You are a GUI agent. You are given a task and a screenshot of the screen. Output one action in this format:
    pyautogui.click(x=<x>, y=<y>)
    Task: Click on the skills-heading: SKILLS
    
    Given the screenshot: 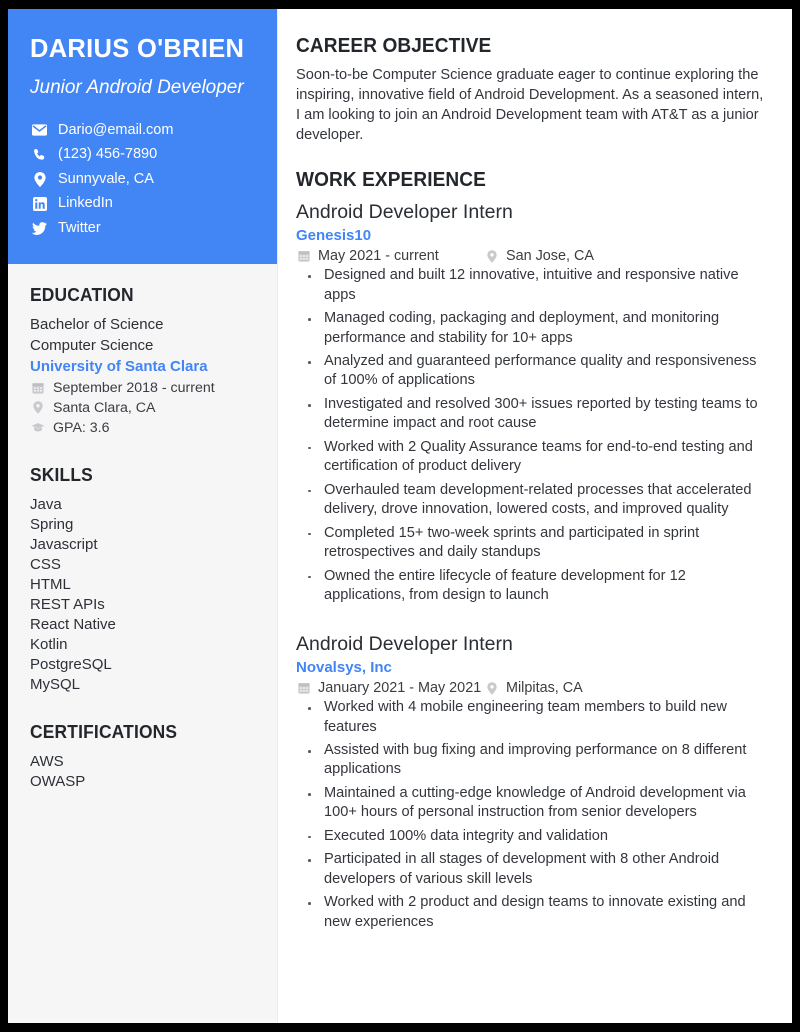 What is the action you would take?
    pyautogui.click(x=61, y=474)
    